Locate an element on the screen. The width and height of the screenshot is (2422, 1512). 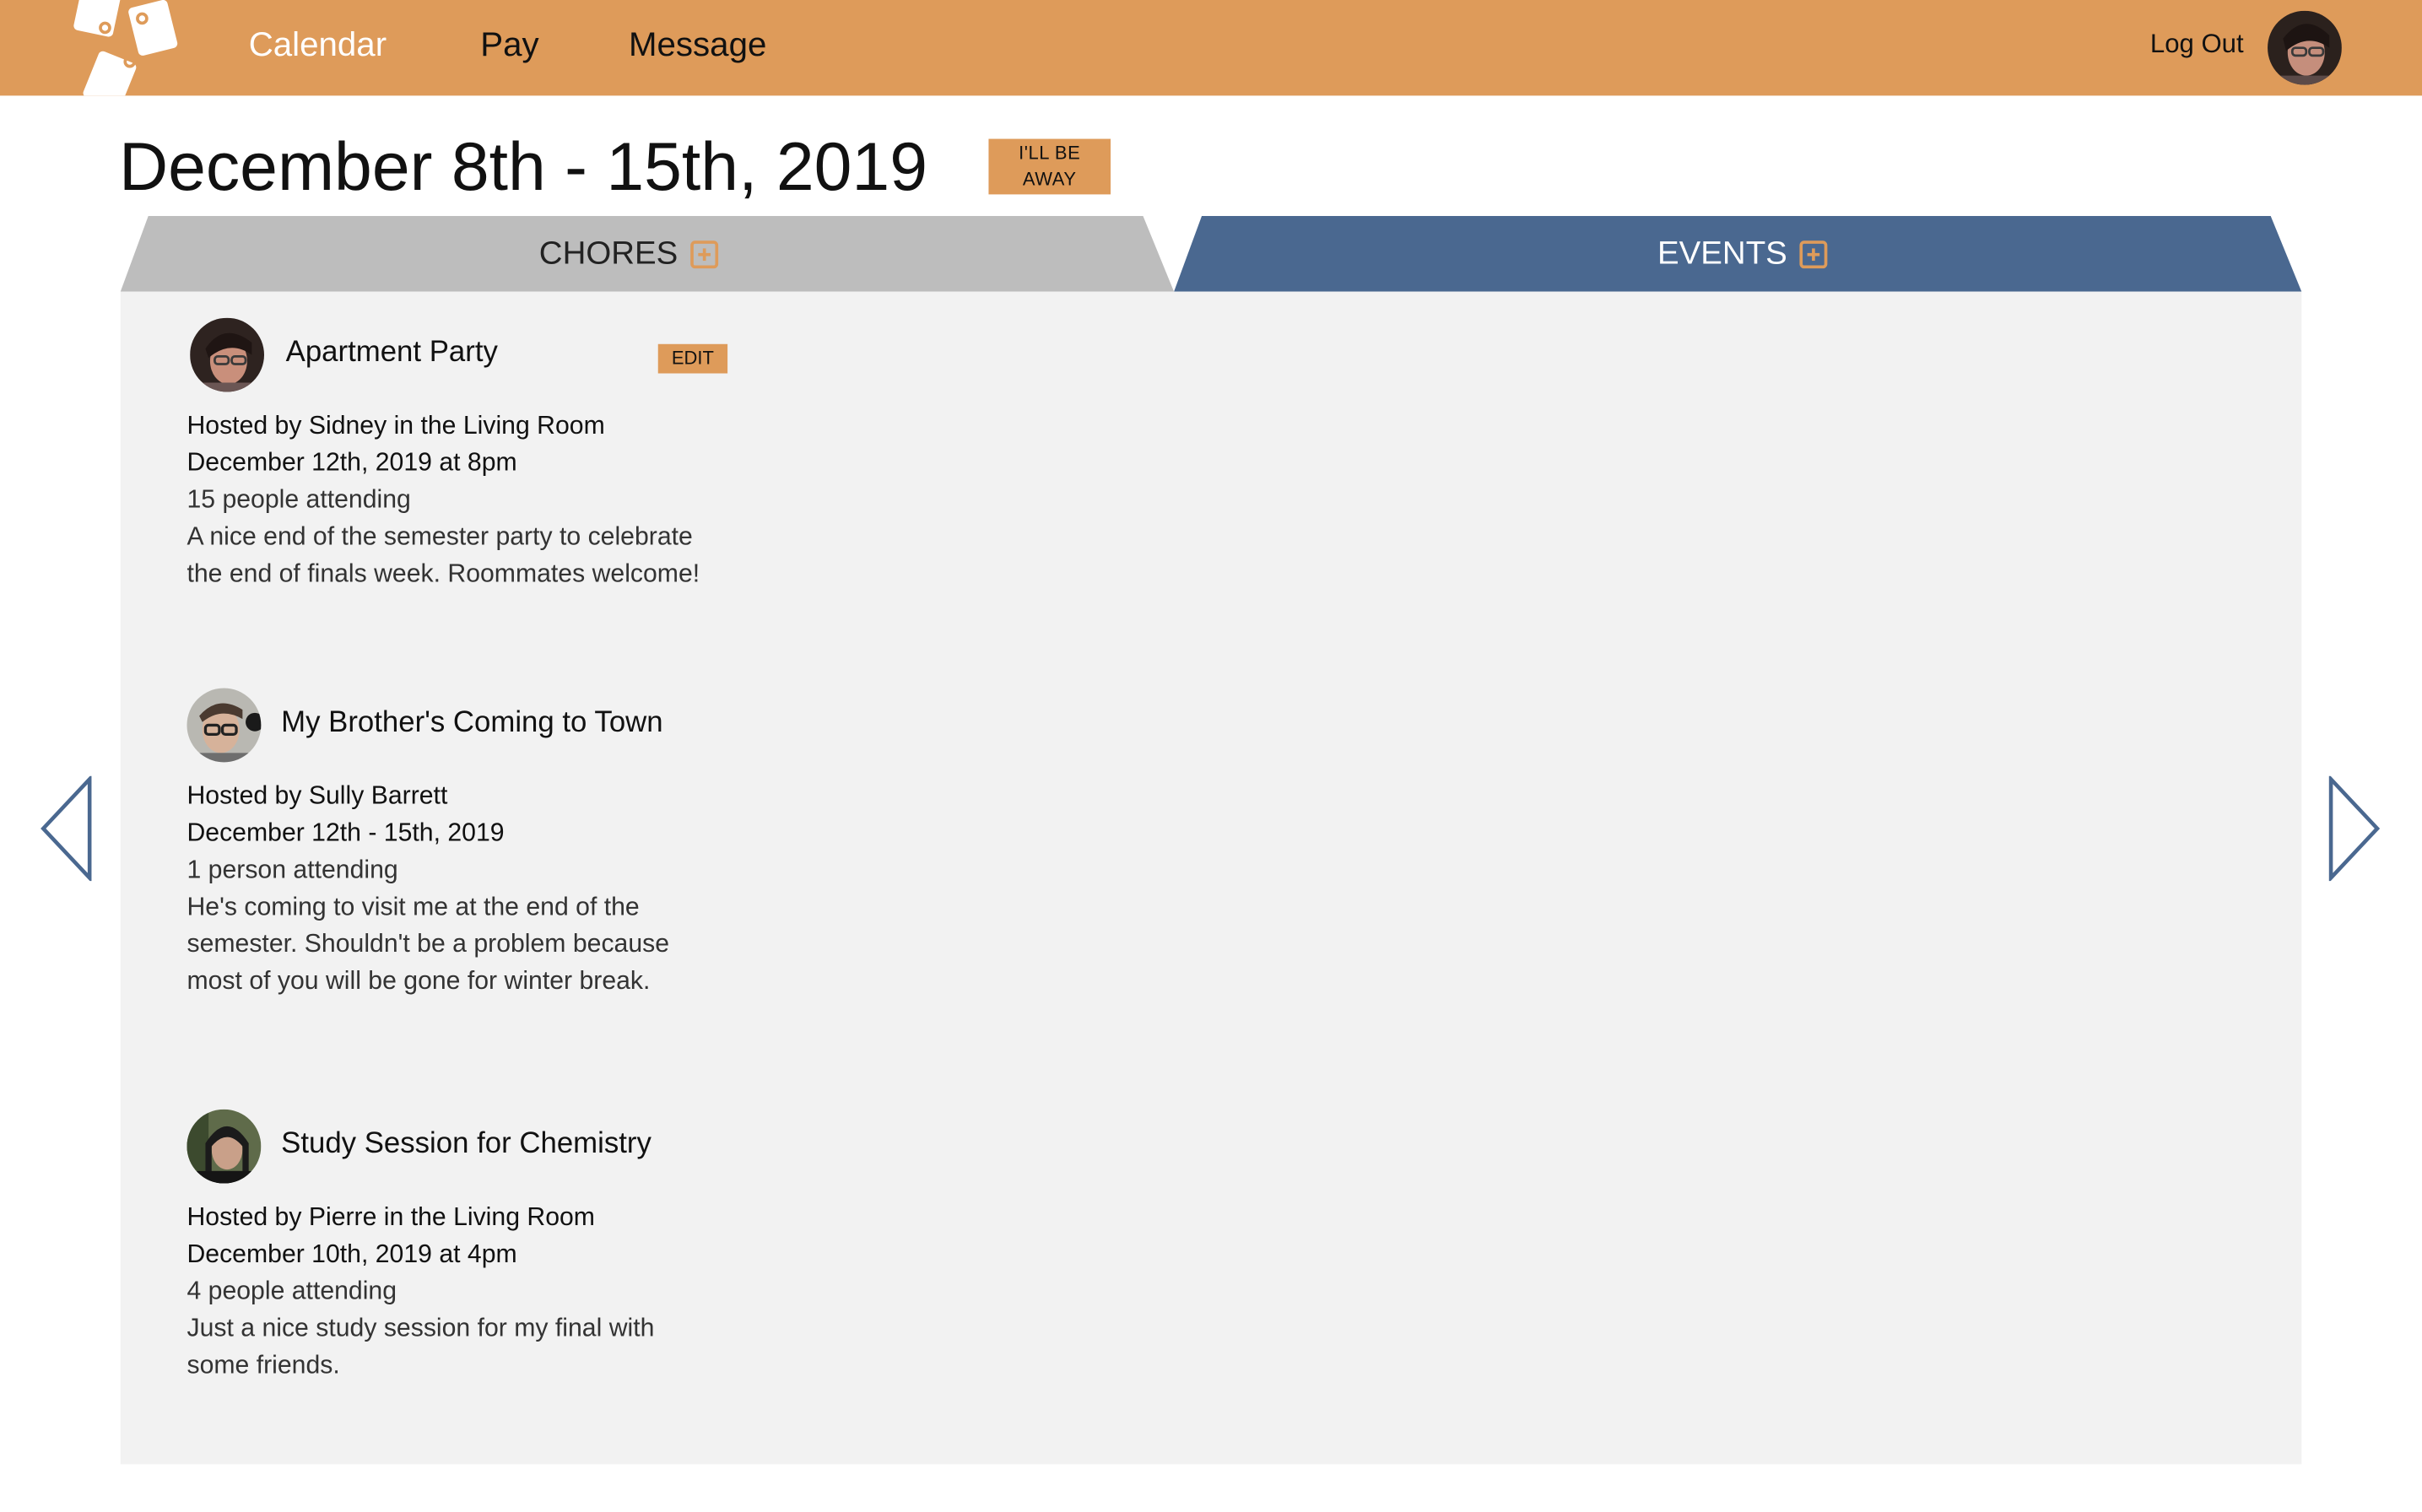
add-event-icon is located at coordinates (1813, 254).